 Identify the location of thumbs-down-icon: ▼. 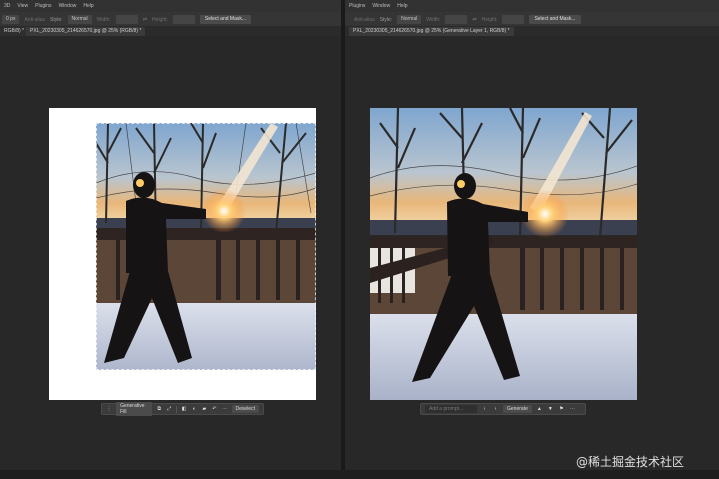
(550, 409).